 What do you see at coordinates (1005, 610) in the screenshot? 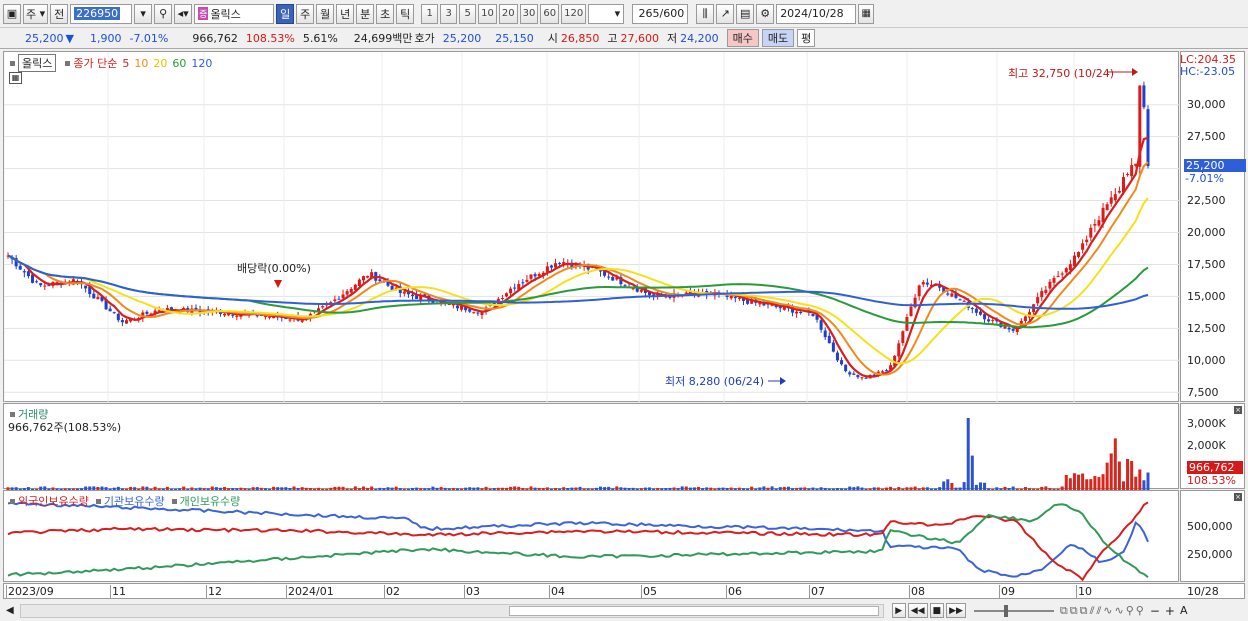
I see `zoom-slider-handle` at bounding box center [1005, 610].